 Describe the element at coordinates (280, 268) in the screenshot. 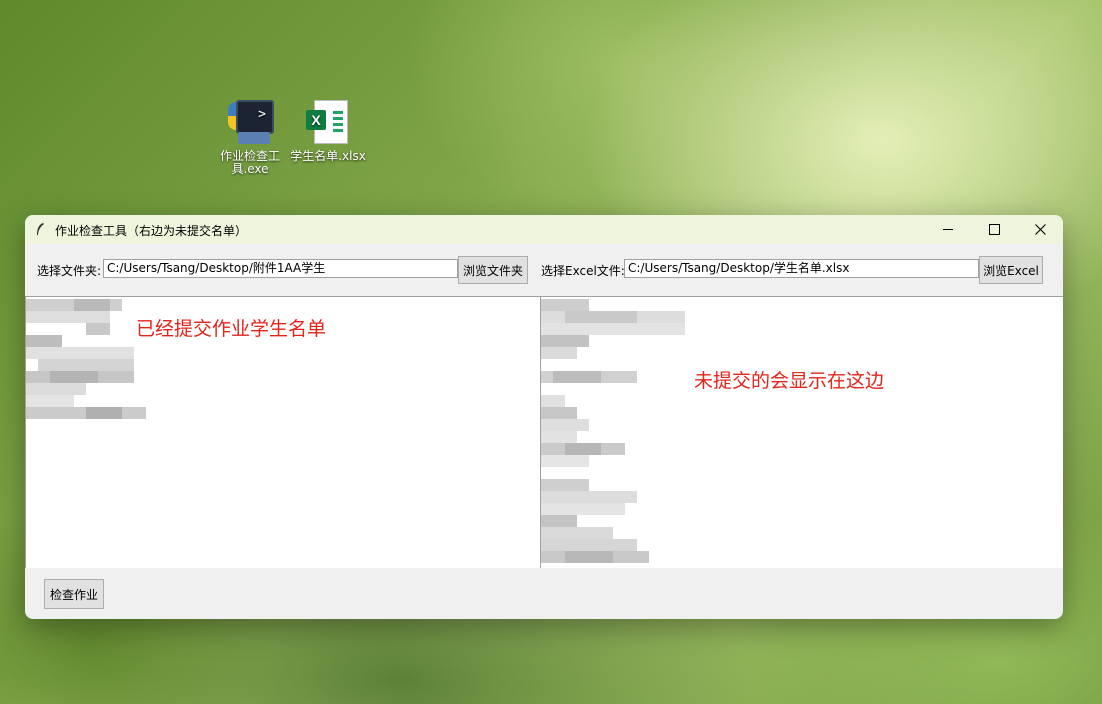

I see `folder-path-input: C:/Users/Tsang/Desktop/附件1AA学生` at that location.